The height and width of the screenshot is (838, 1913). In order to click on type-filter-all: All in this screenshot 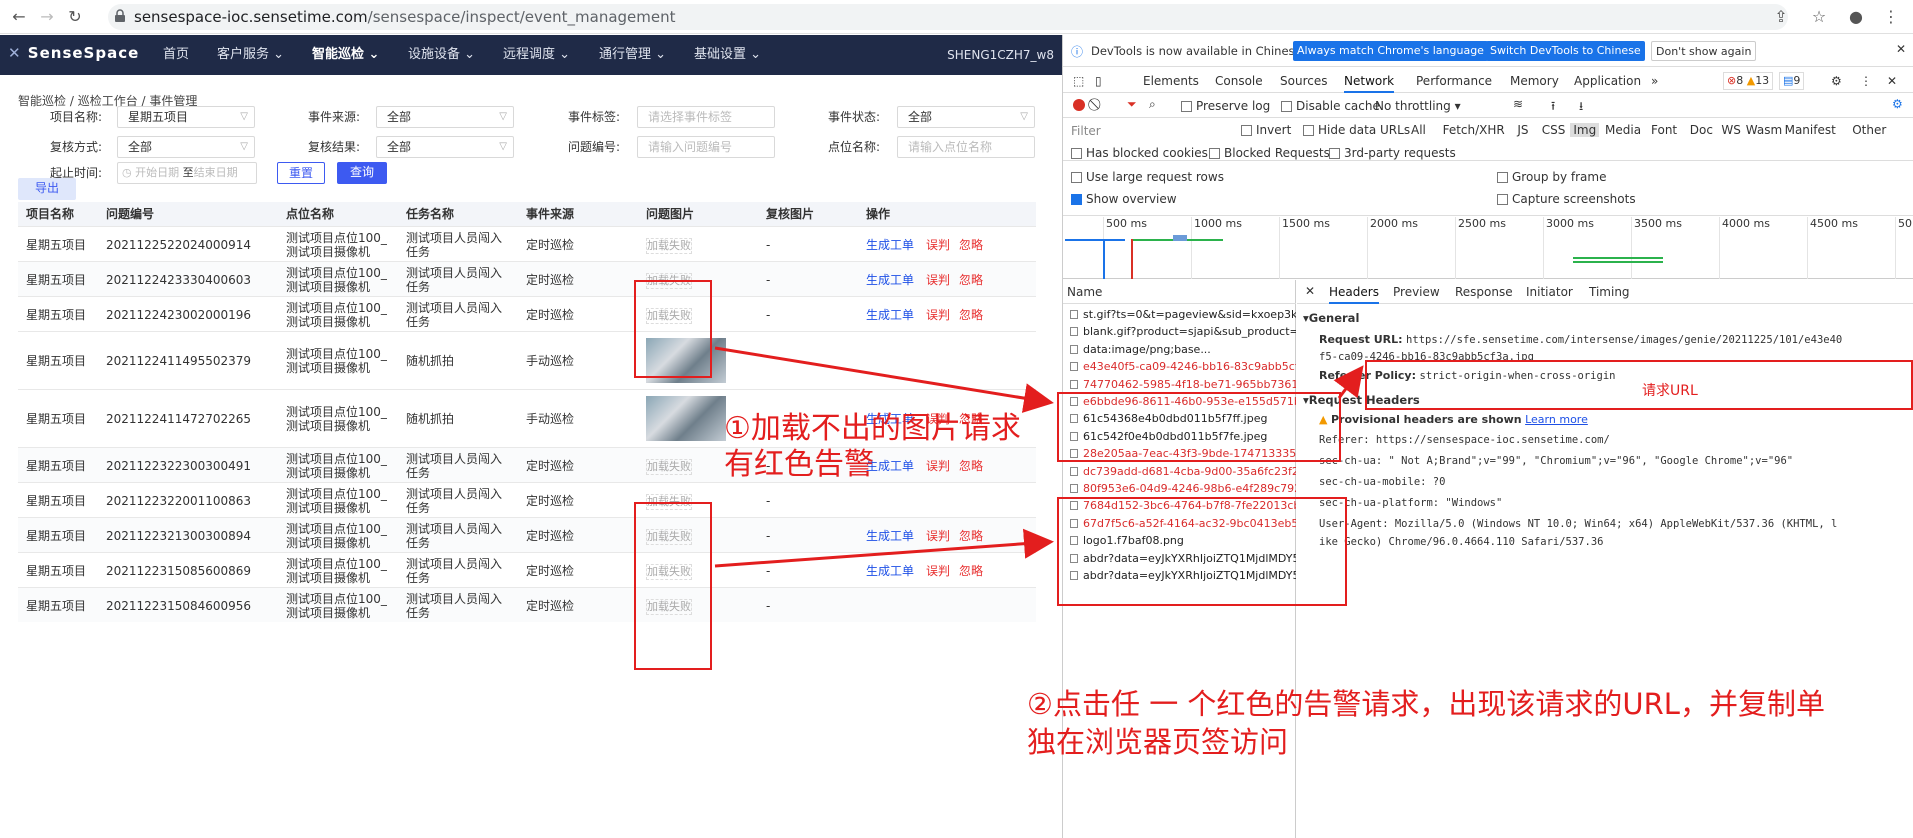, I will do `click(1418, 130)`.